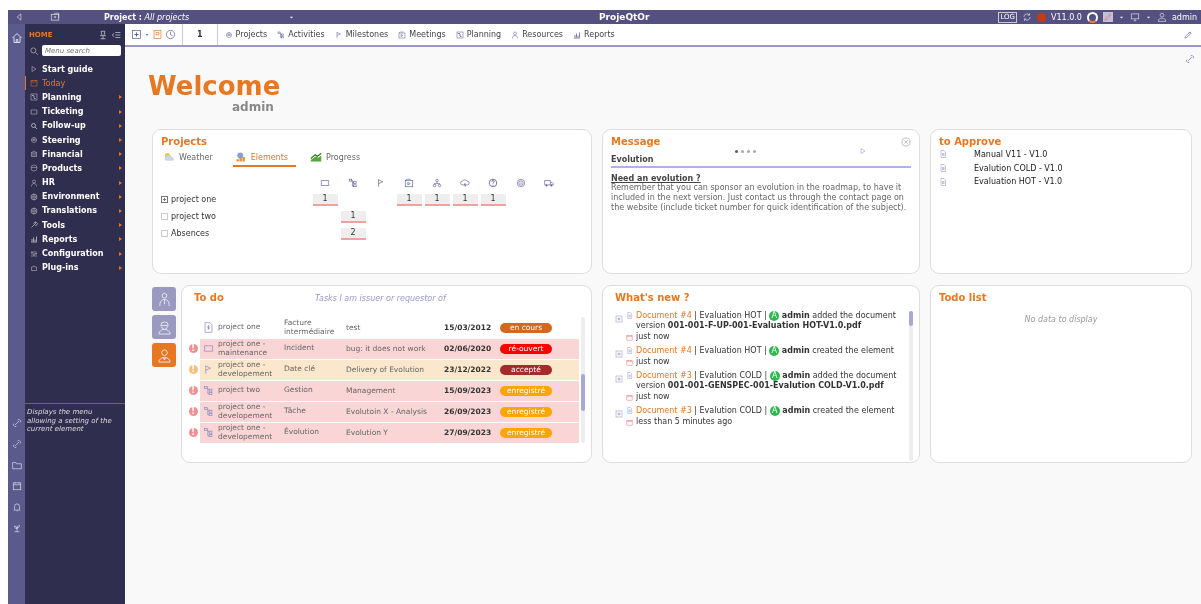  I want to click on activity-text: Document #3 | Evalution COLD | A admin created the element, so click(765, 411).